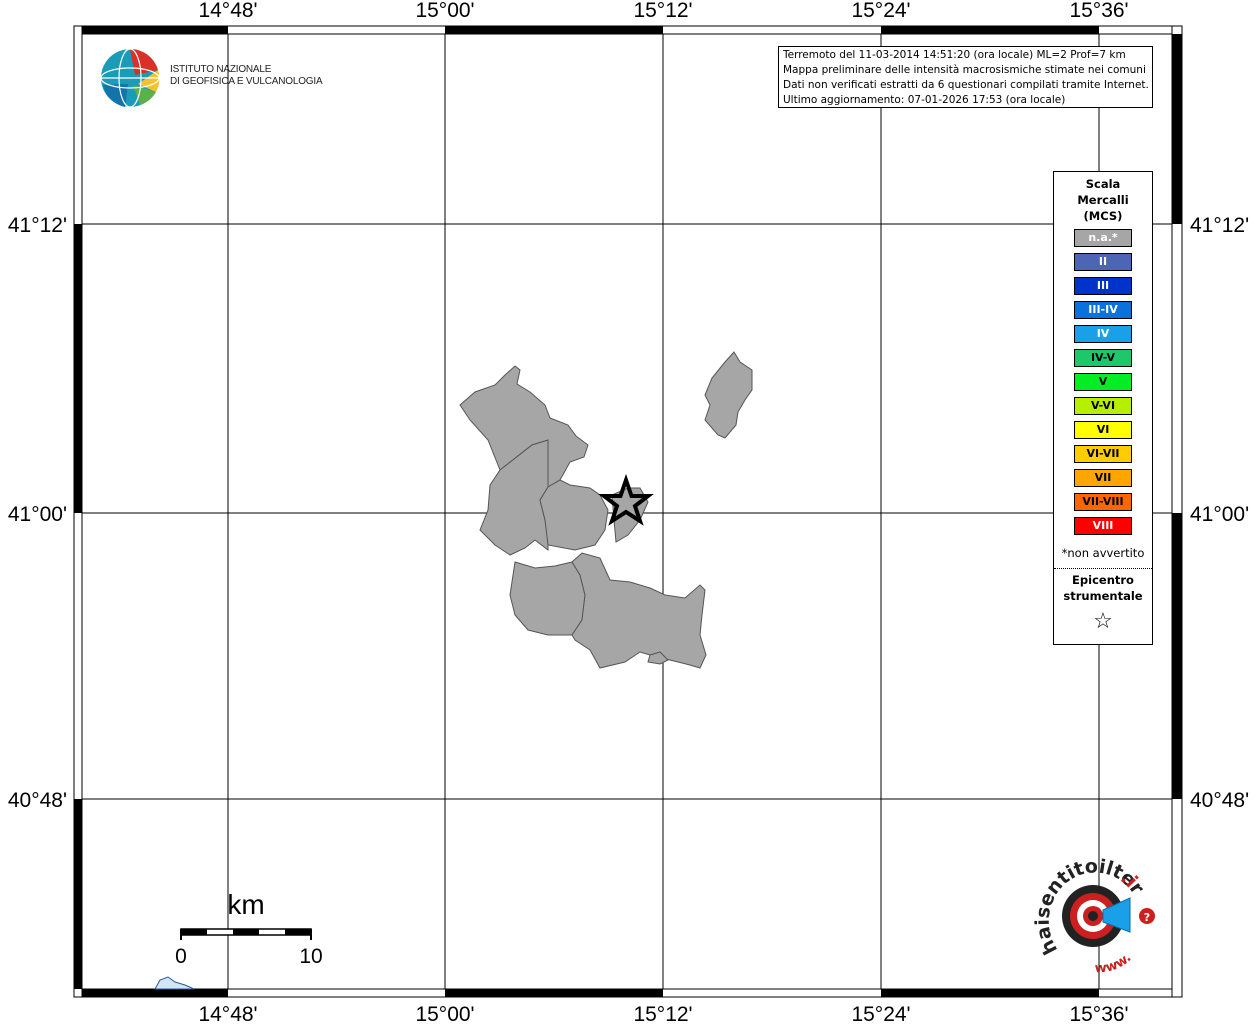 The image size is (1255, 1024). What do you see at coordinates (1103, 580) in the screenshot?
I see `epicenter-legend-line: Epicentro` at bounding box center [1103, 580].